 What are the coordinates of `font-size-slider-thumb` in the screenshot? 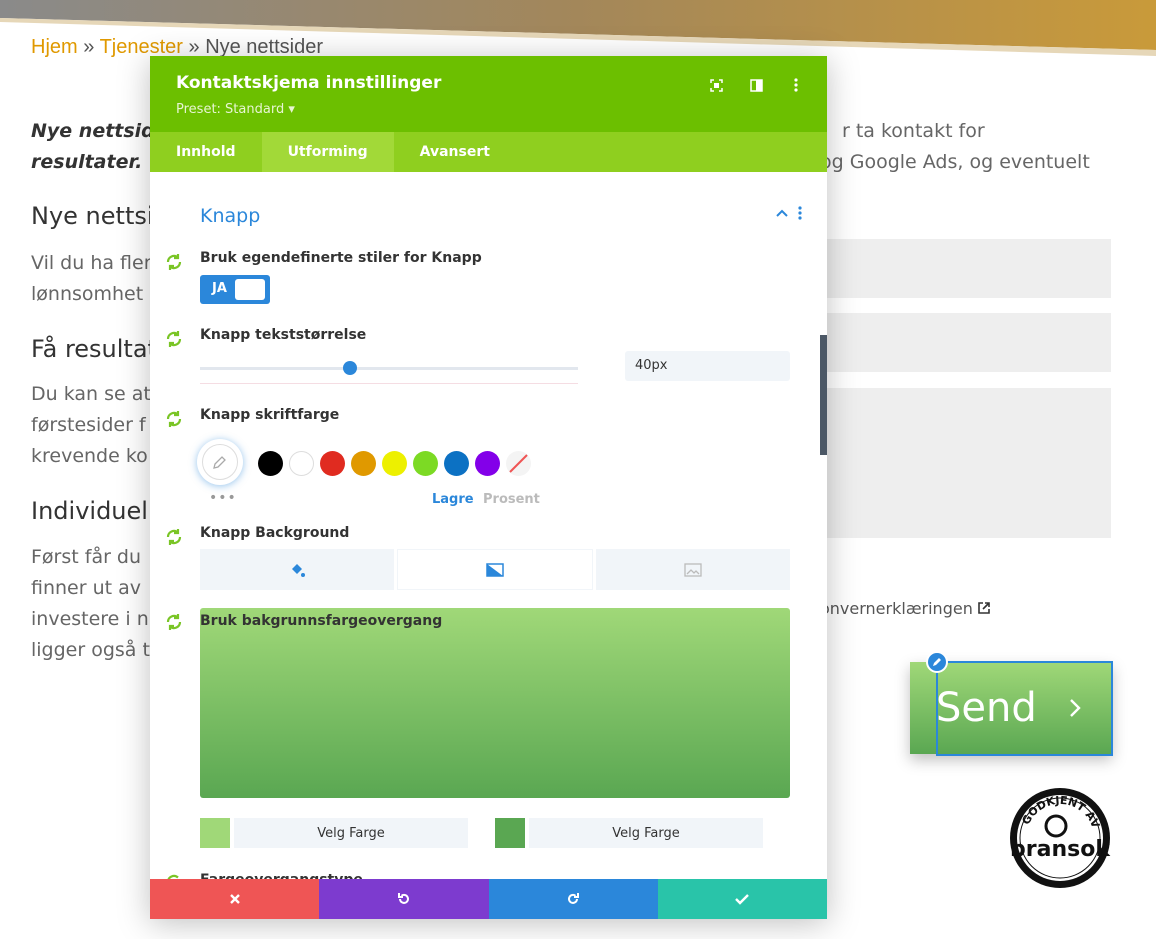 It's located at (350, 368).